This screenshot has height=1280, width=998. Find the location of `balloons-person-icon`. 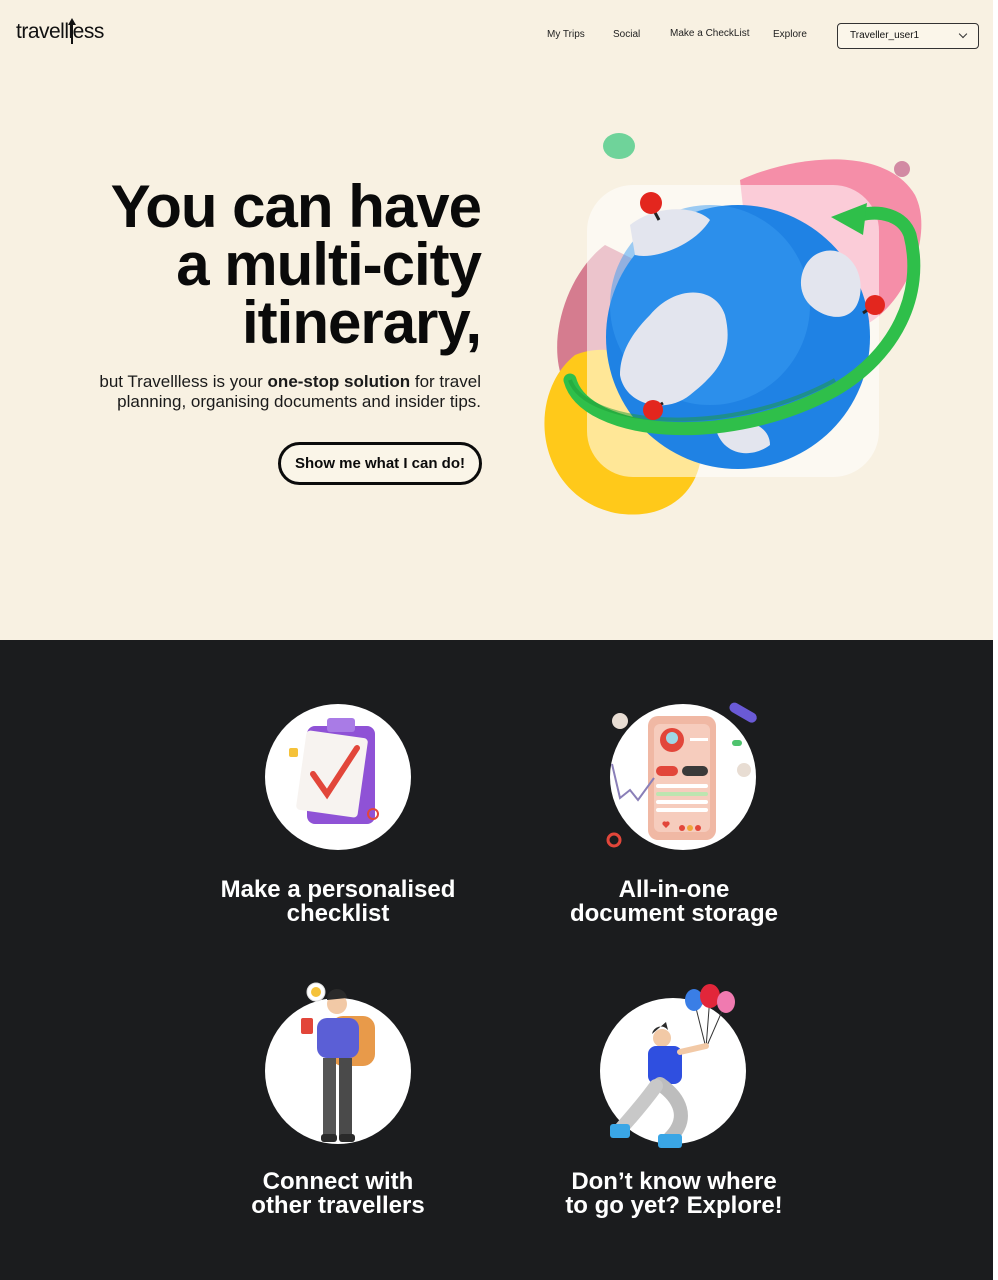

balloons-person-icon is located at coordinates (672, 1066).